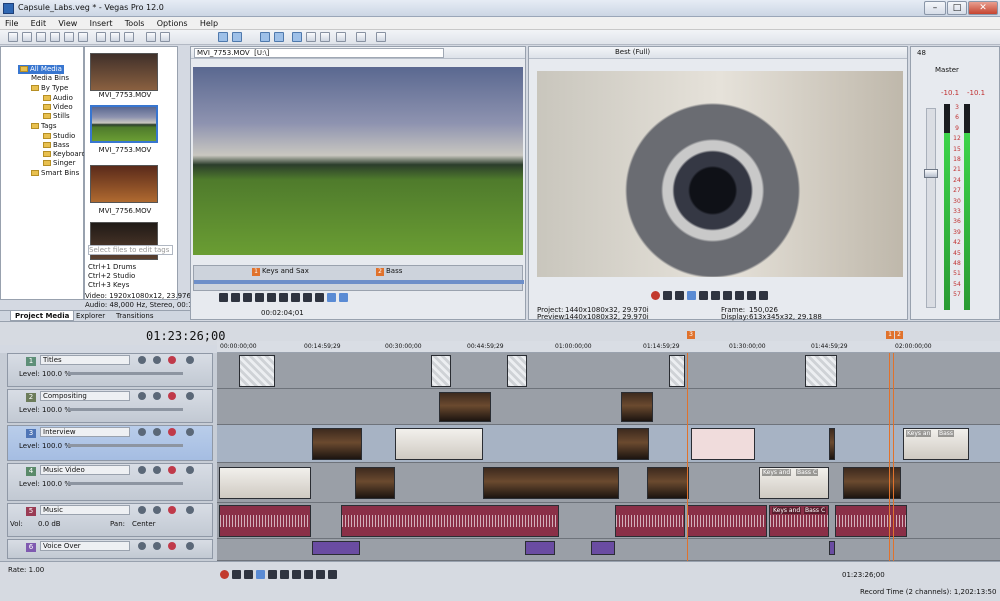  I want to click on master-fader-handle, so click(931, 173).